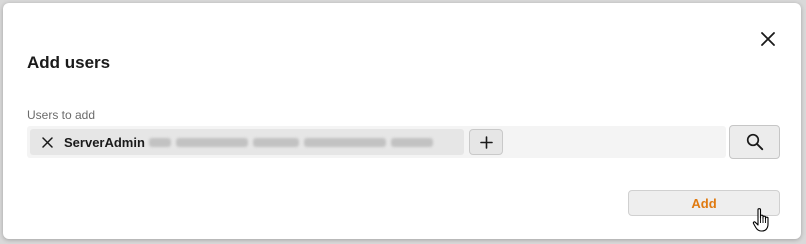 The height and width of the screenshot is (244, 806). Describe the element at coordinates (104, 142) in the screenshot. I see `chip-user-name: ServerAdmin` at that location.